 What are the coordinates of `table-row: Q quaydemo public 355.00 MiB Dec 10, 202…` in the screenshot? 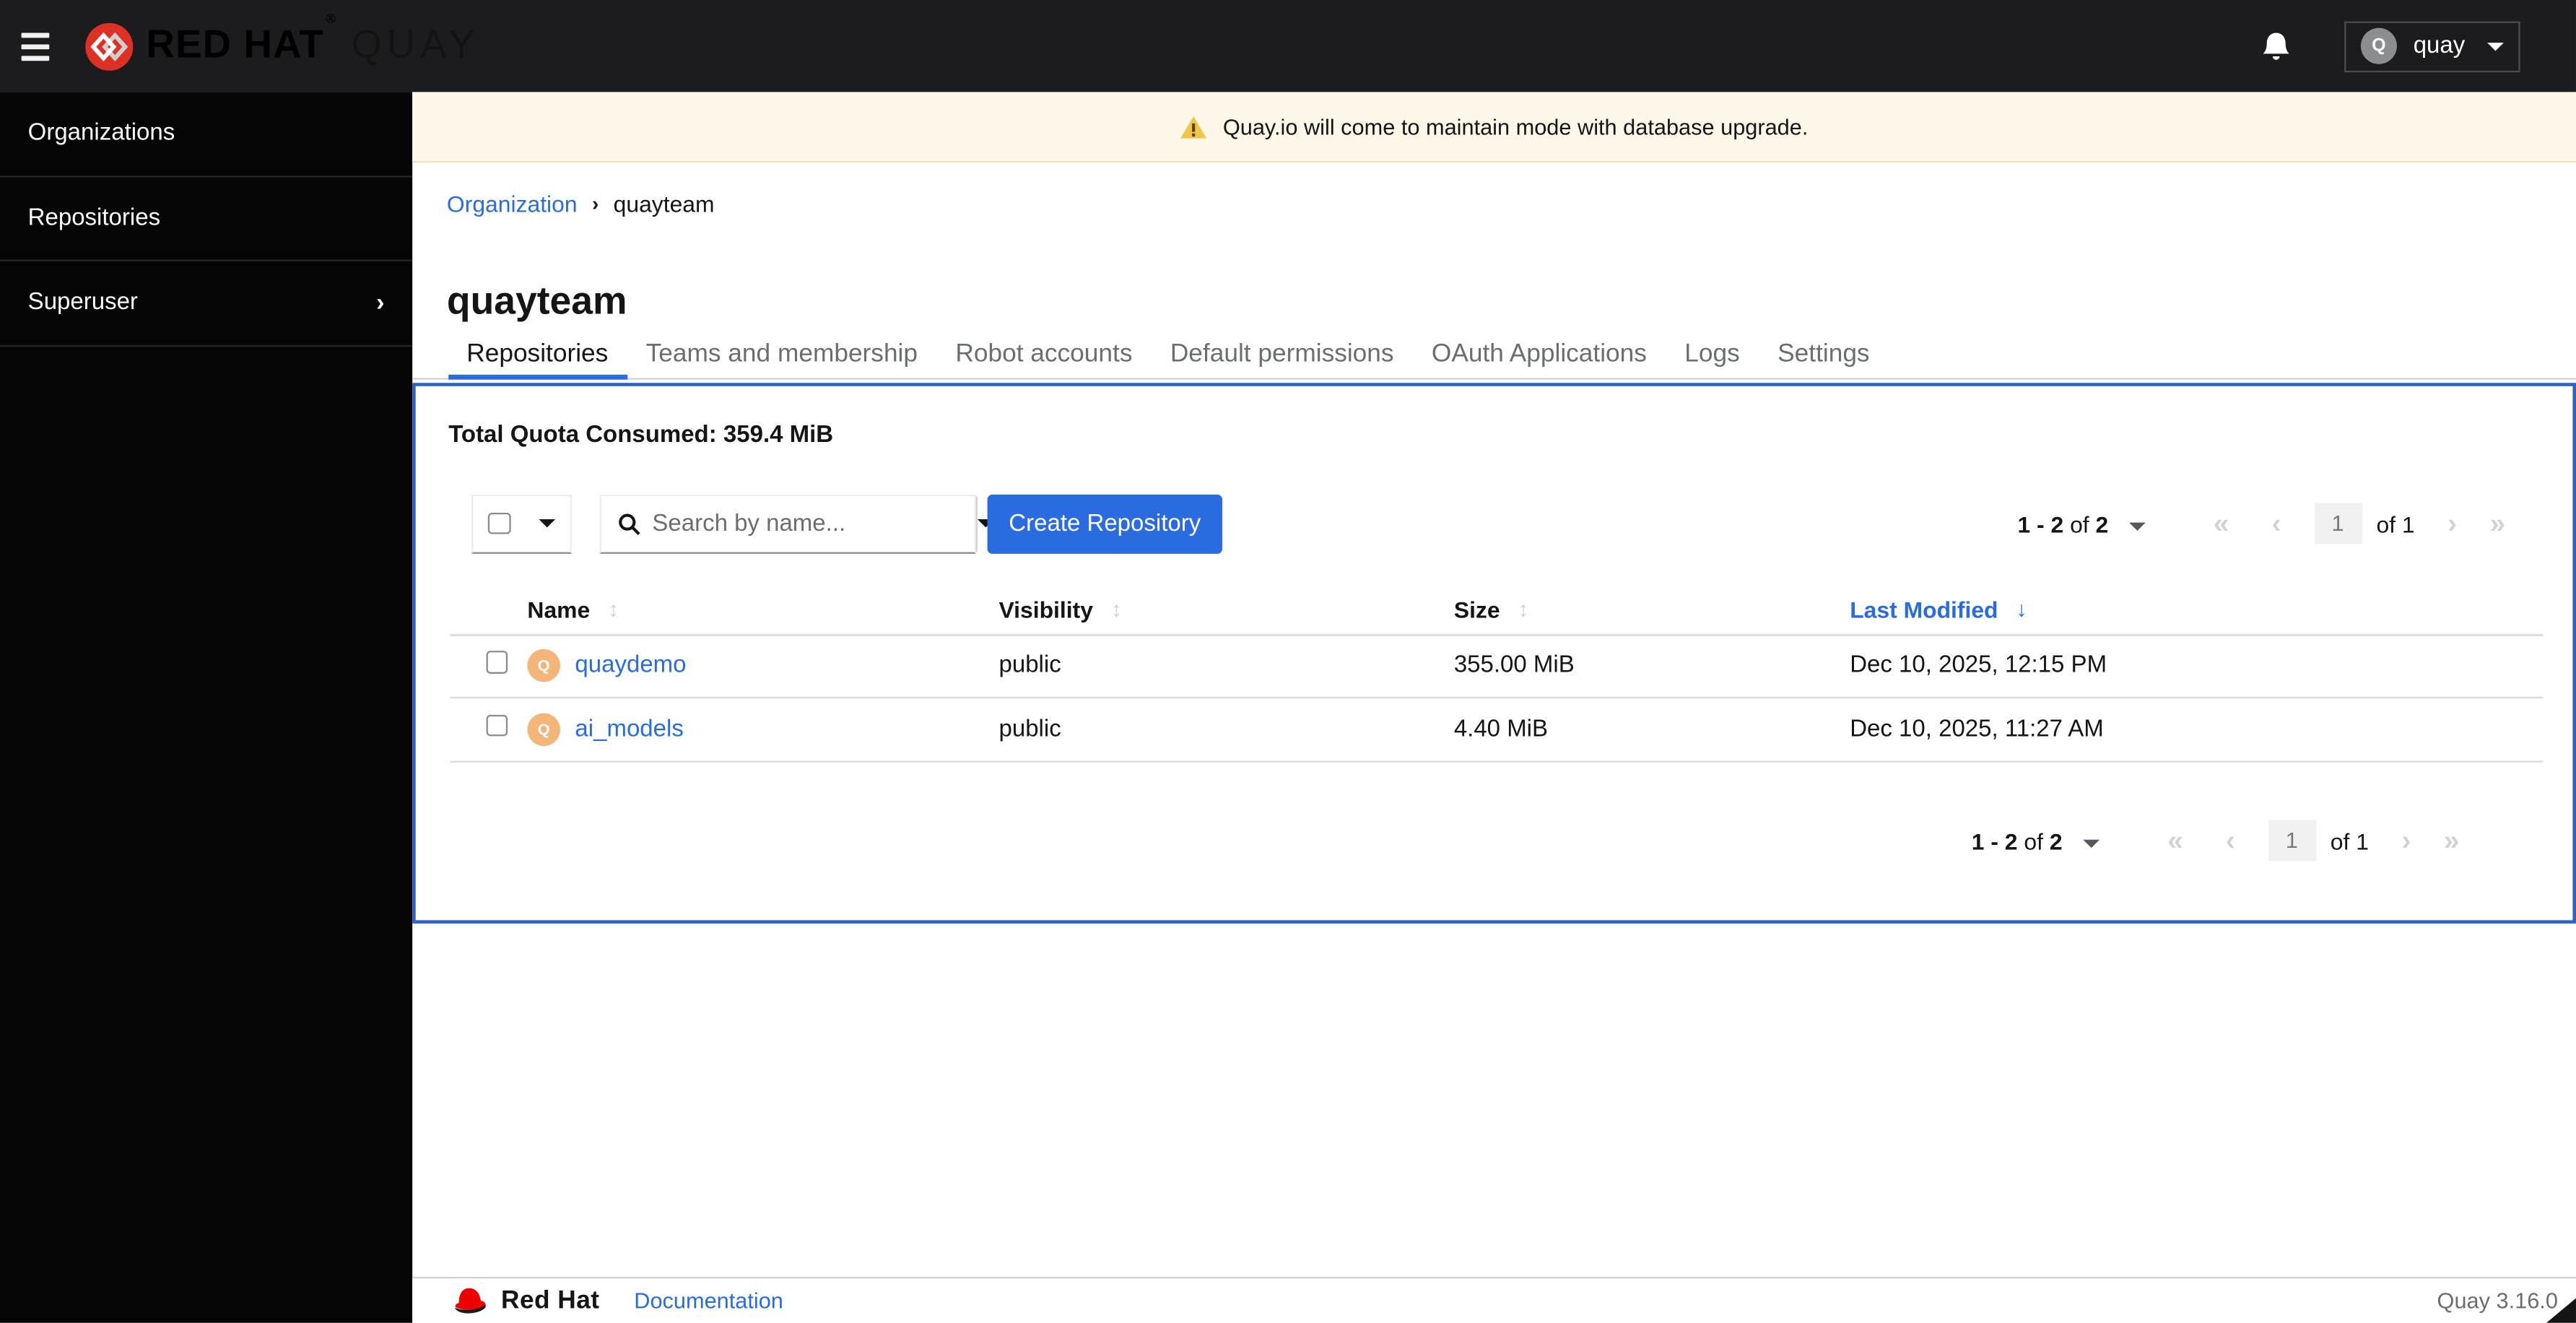 It's located at (1497, 667).